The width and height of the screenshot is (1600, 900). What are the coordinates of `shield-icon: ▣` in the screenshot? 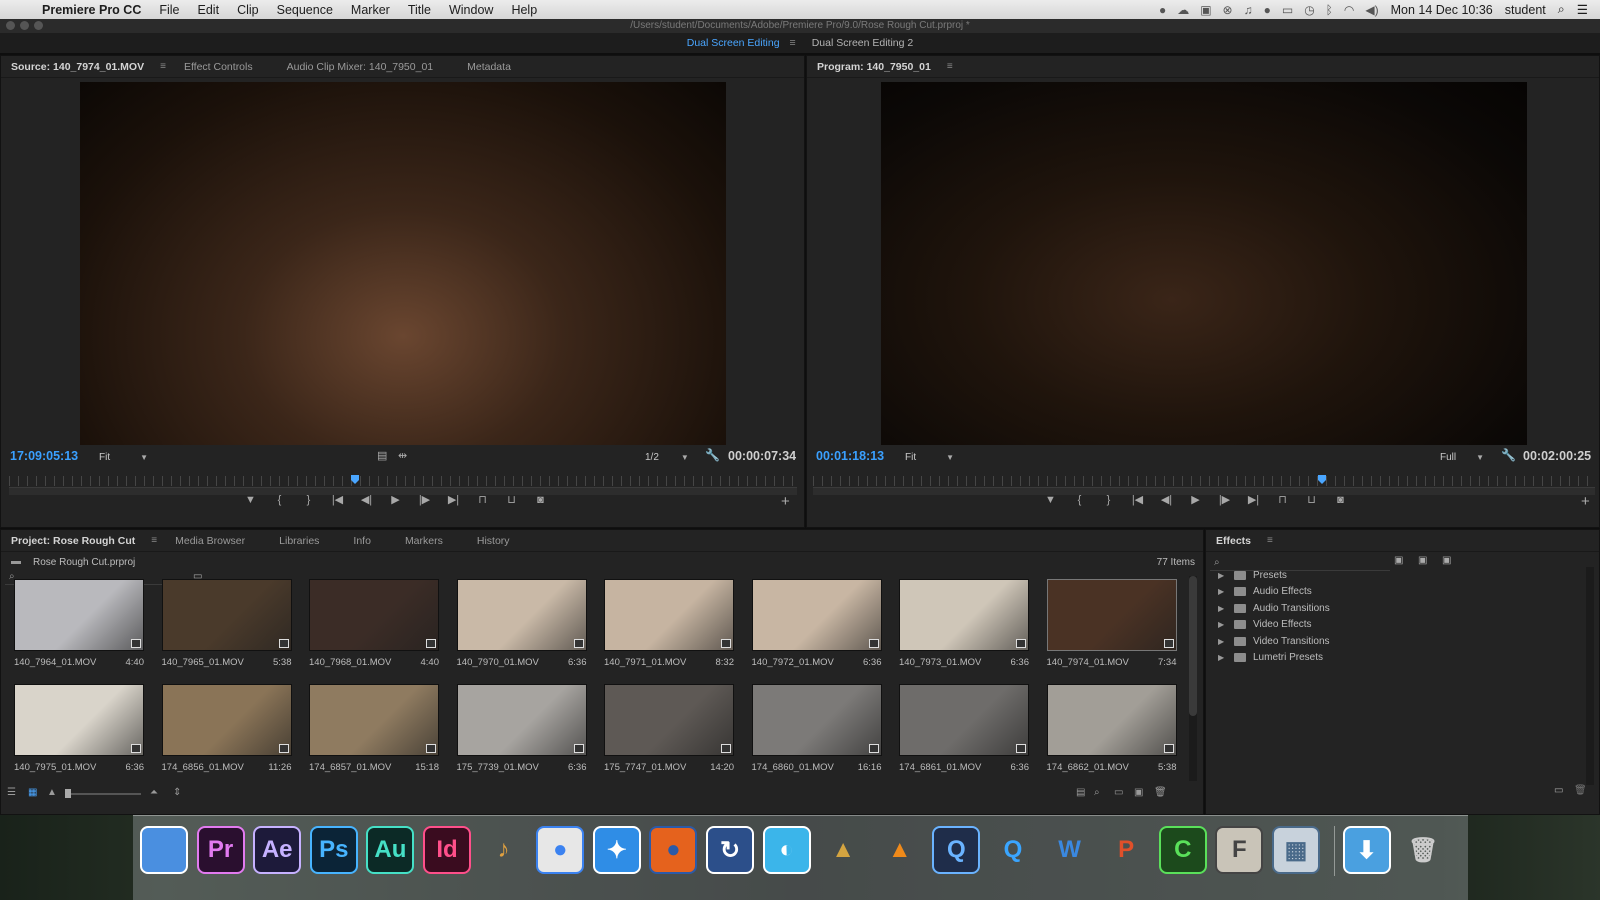 It's located at (1205, 10).